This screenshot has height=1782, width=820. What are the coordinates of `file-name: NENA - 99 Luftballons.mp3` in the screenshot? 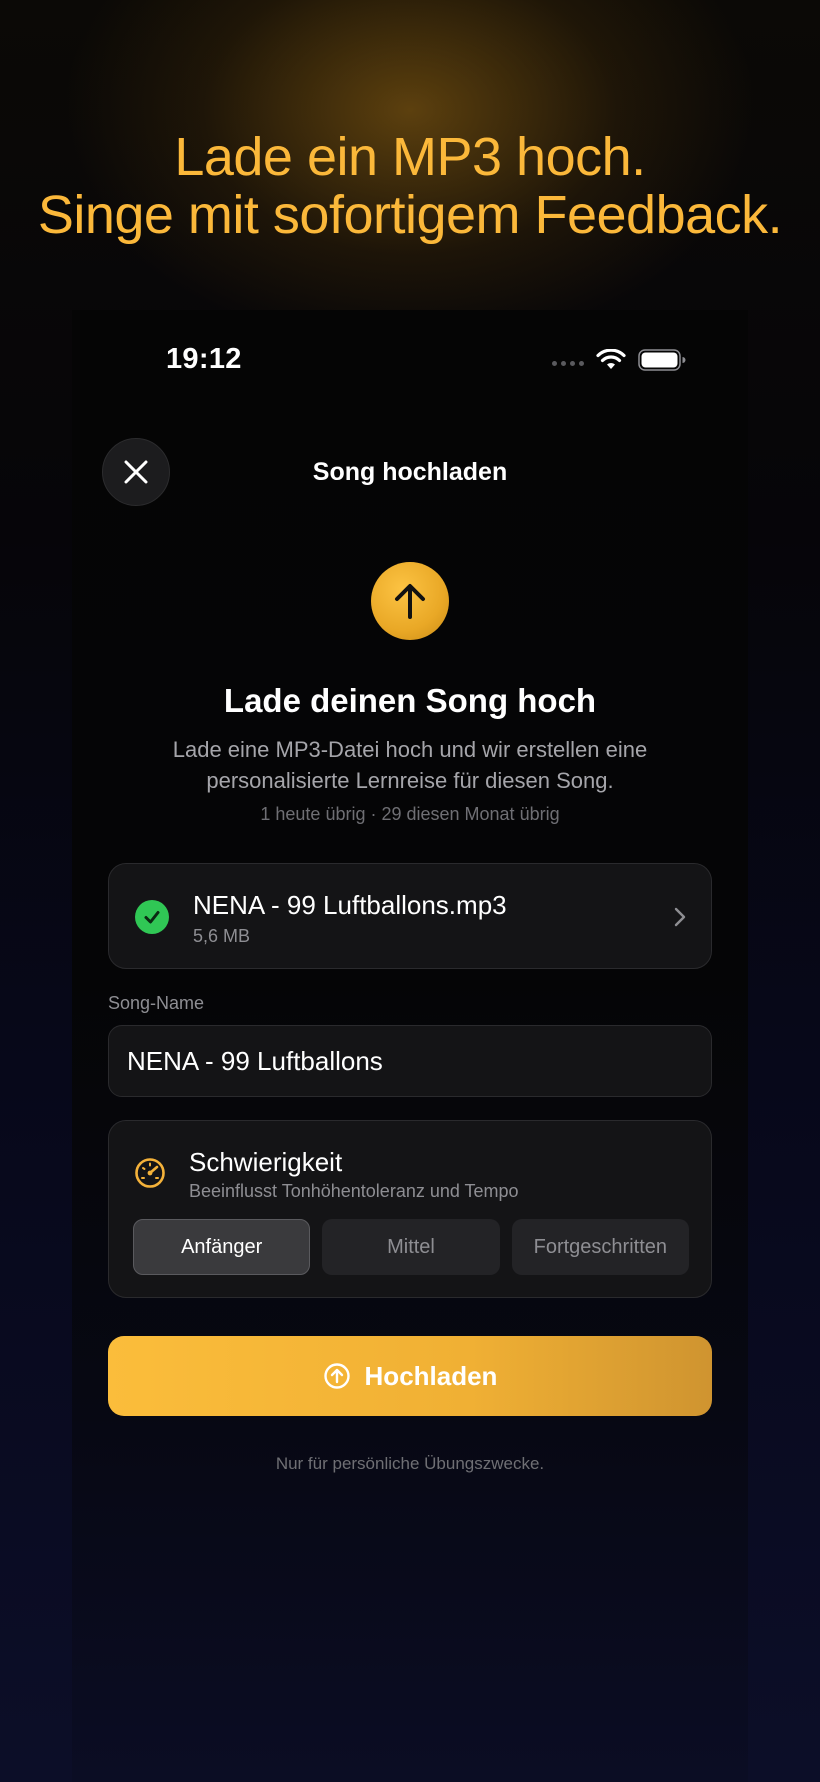 It's located at (350, 905).